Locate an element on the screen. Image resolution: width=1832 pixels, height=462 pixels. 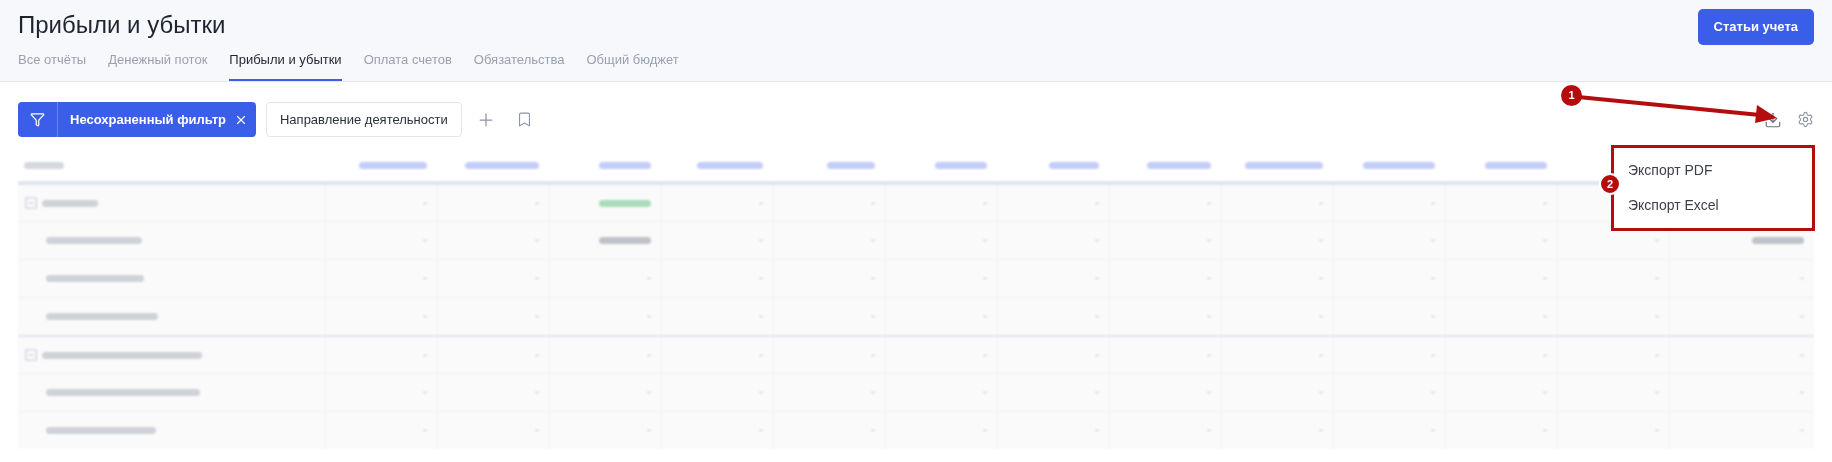
menu-item: Экспорт Excel is located at coordinates (1720, 205).